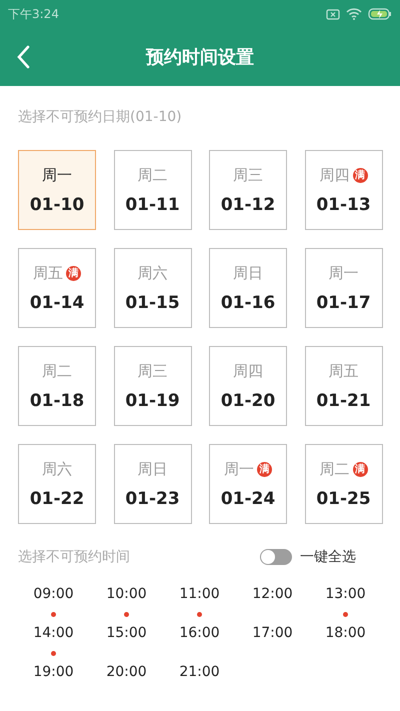 This screenshot has width=400, height=711. What do you see at coordinates (100, 117) in the screenshot?
I see `section-label: 选择不可预约日期(01-10)` at bounding box center [100, 117].